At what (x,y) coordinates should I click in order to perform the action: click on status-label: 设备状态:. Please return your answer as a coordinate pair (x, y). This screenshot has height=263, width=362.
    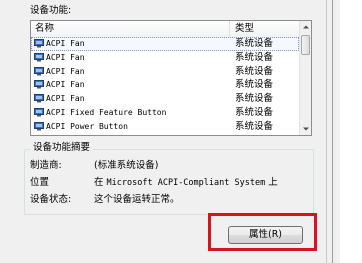
    Looking at the image, I should click on (51, 199).